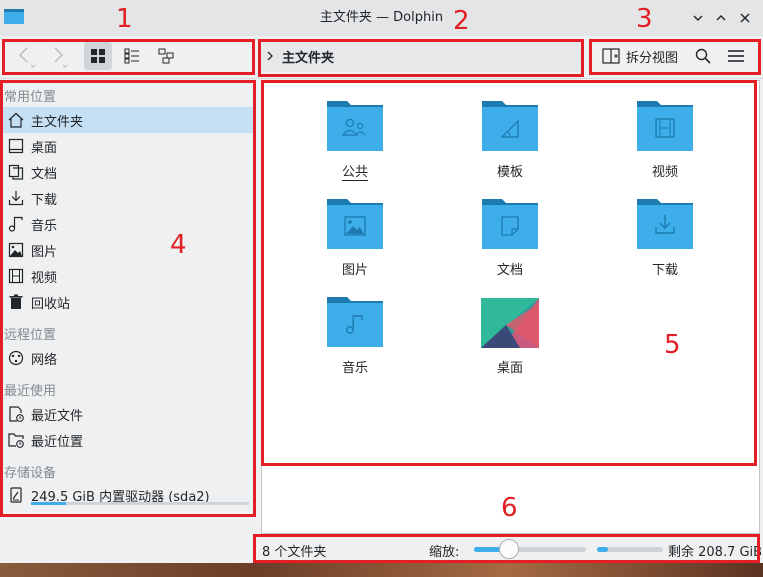 This screenshot has width=763, height=577. I want to click on annotation-box-actions, so click(675, 57).